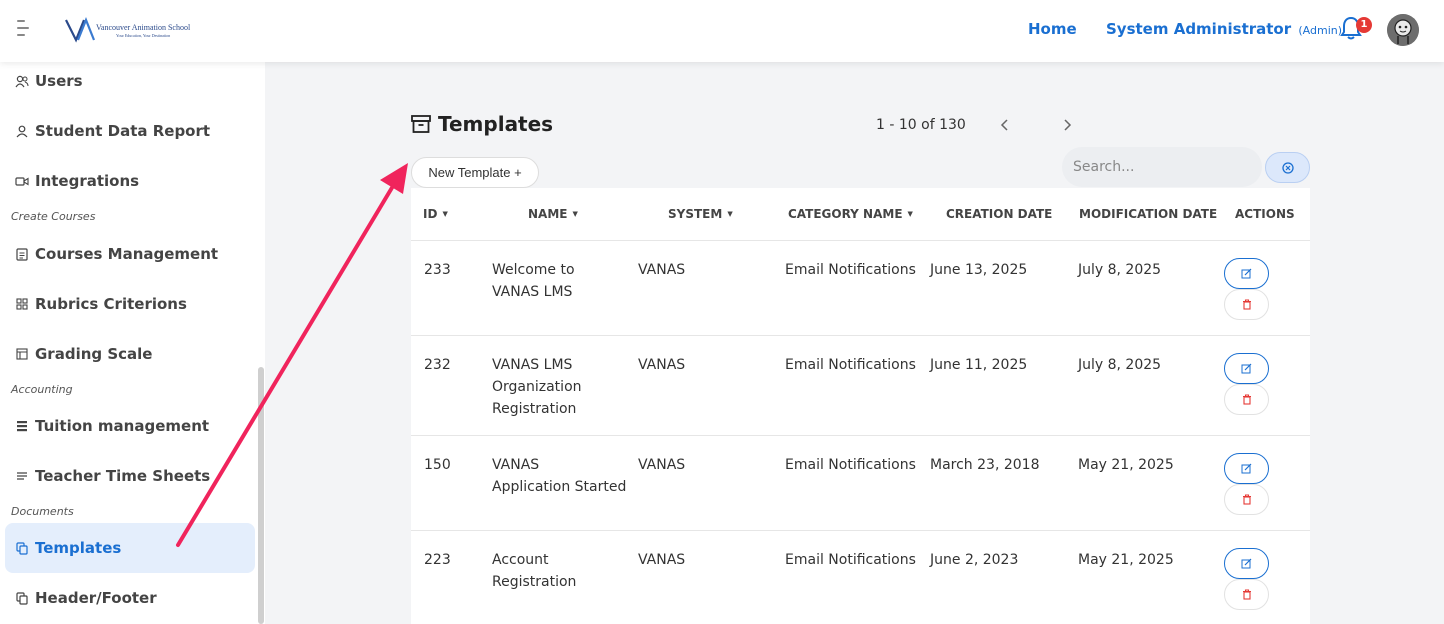 The height and width of the screenshot is (624, 1444). Describe the element at coordinates (1199, 29) in the screenshot. I see `user-name: System Administrator` at that location.